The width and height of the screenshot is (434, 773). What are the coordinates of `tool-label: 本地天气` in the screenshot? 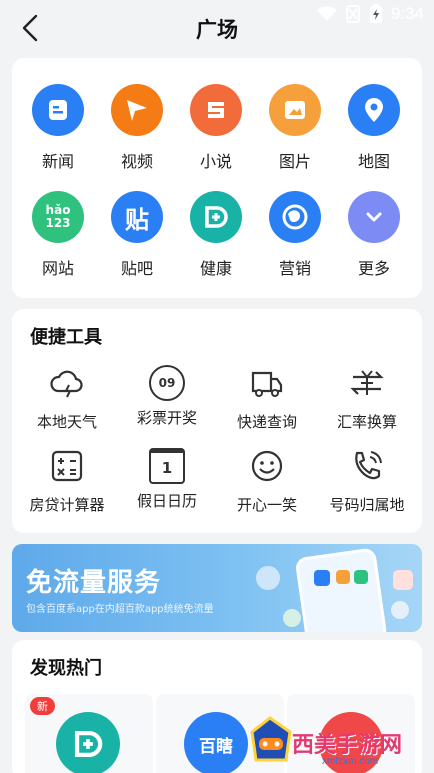 It's located at (66, 422).